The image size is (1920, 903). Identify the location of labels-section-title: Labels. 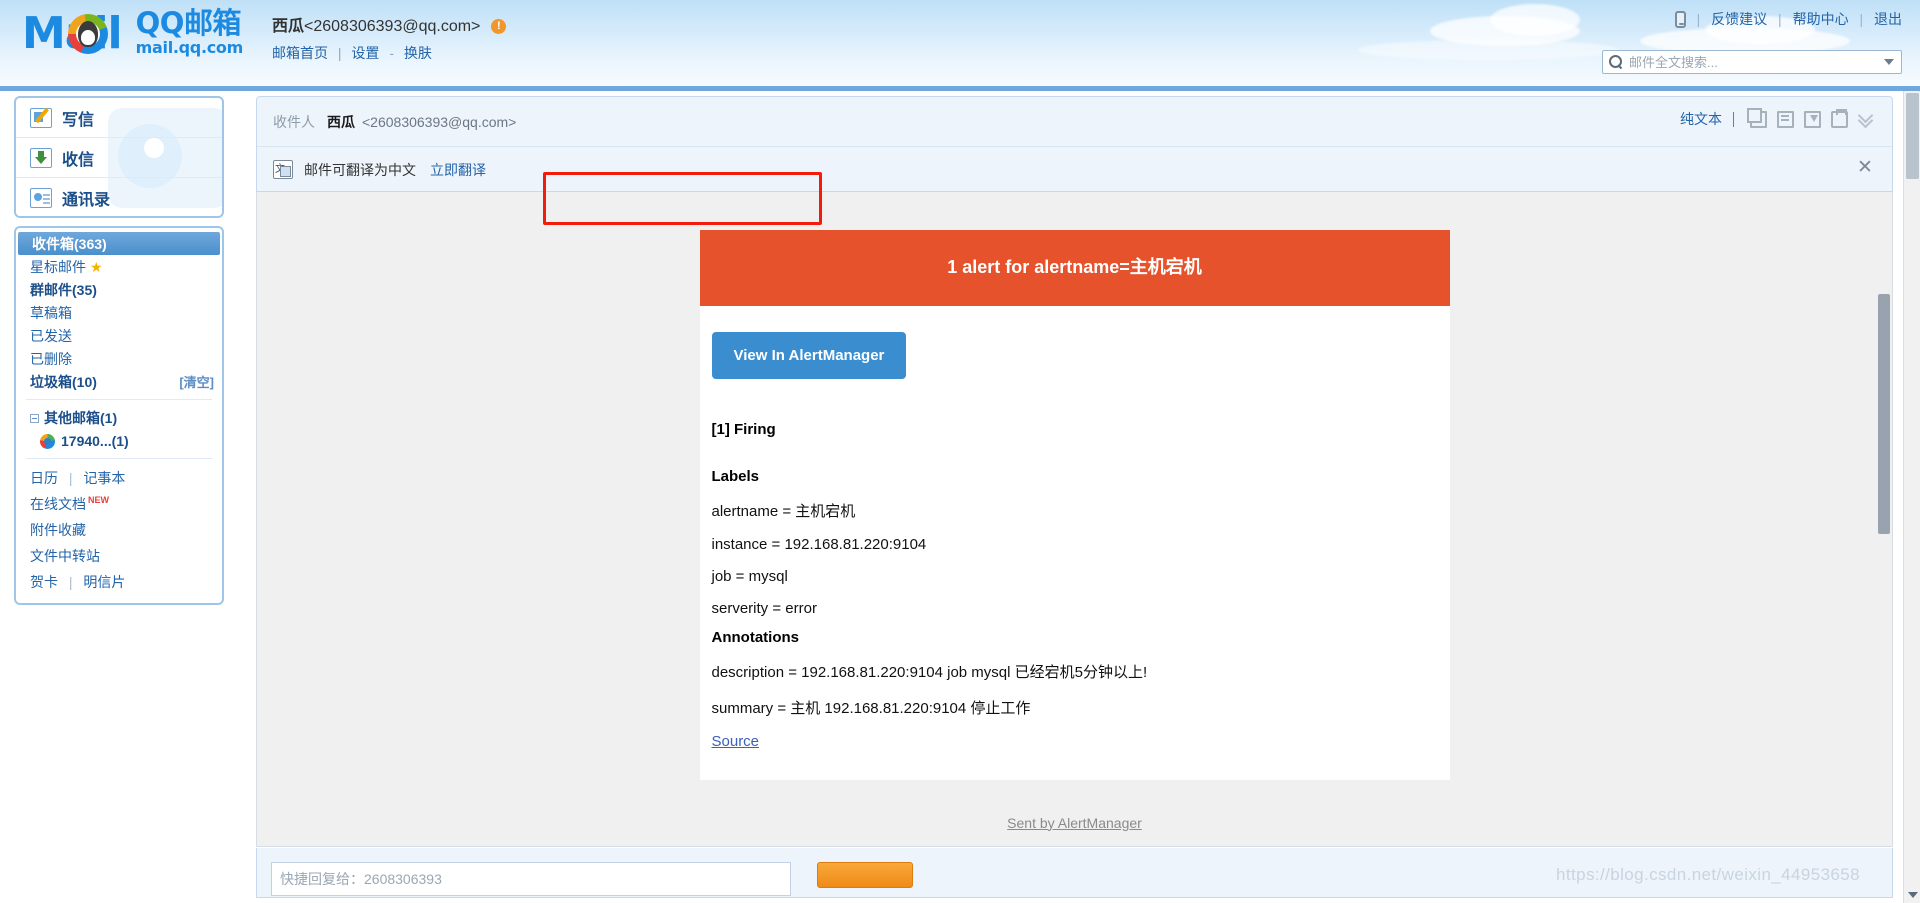
(735, 476).